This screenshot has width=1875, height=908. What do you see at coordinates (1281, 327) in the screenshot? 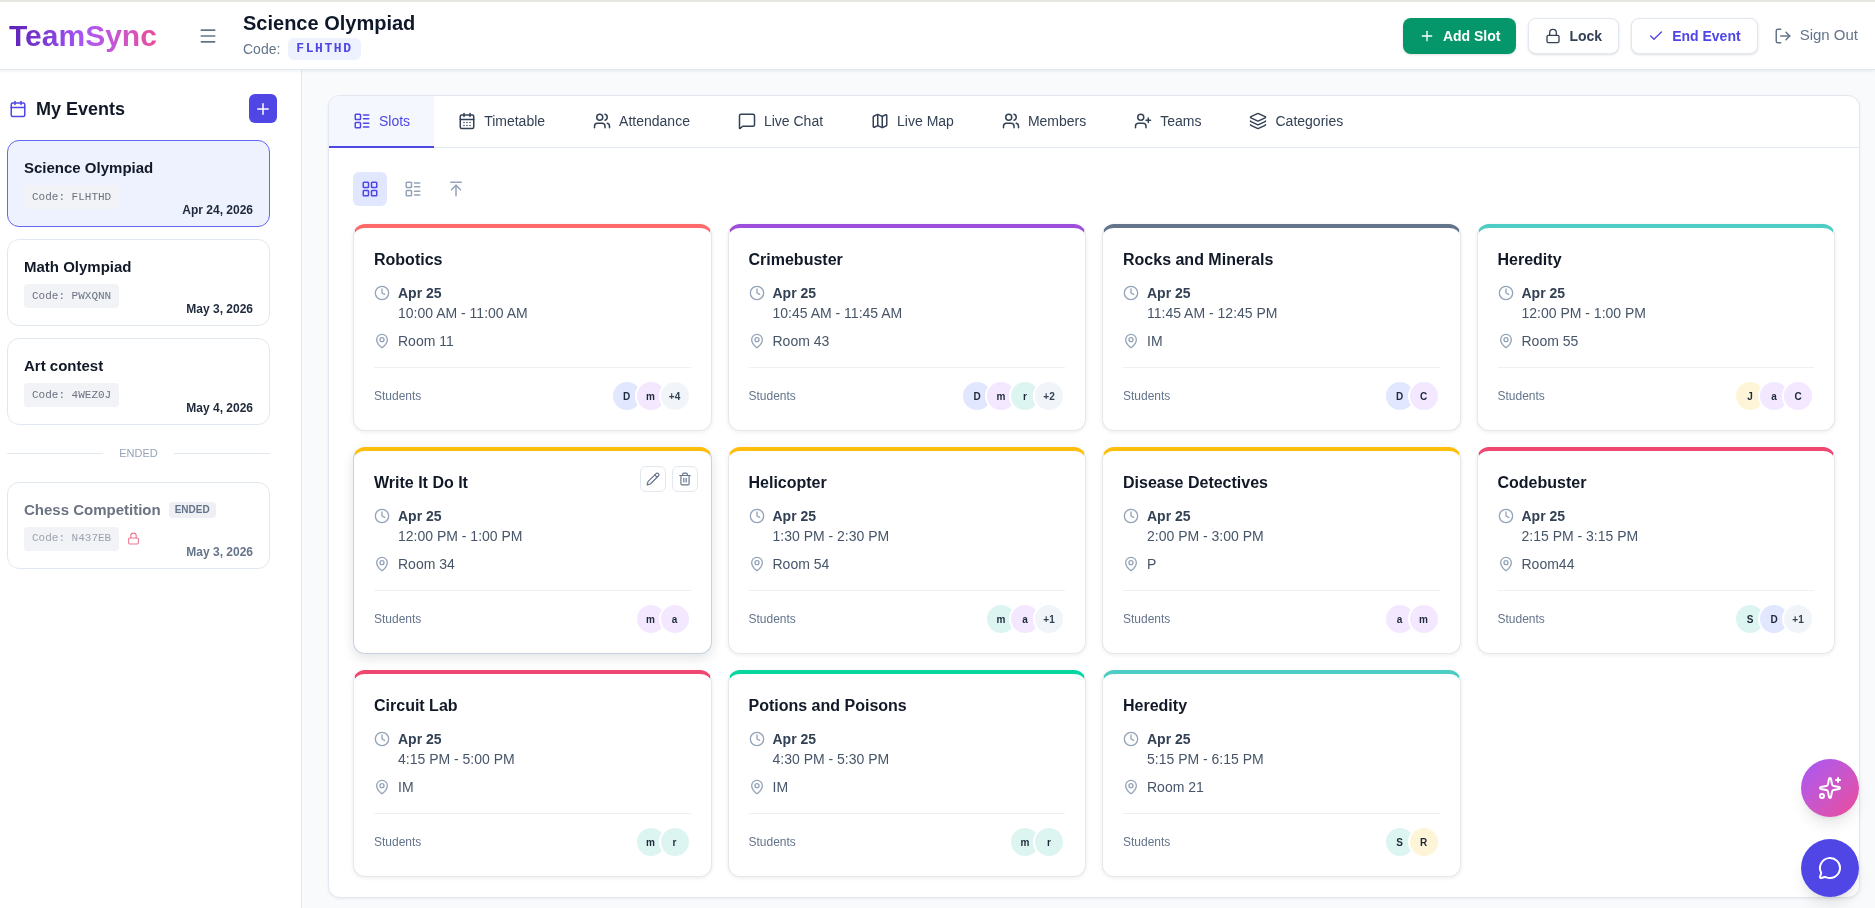
I see `slot-card: Rocks and Minerals Apr 25 11:45 AM - 12:45 PM IM Students D C` at bounding box center [1281, 327].